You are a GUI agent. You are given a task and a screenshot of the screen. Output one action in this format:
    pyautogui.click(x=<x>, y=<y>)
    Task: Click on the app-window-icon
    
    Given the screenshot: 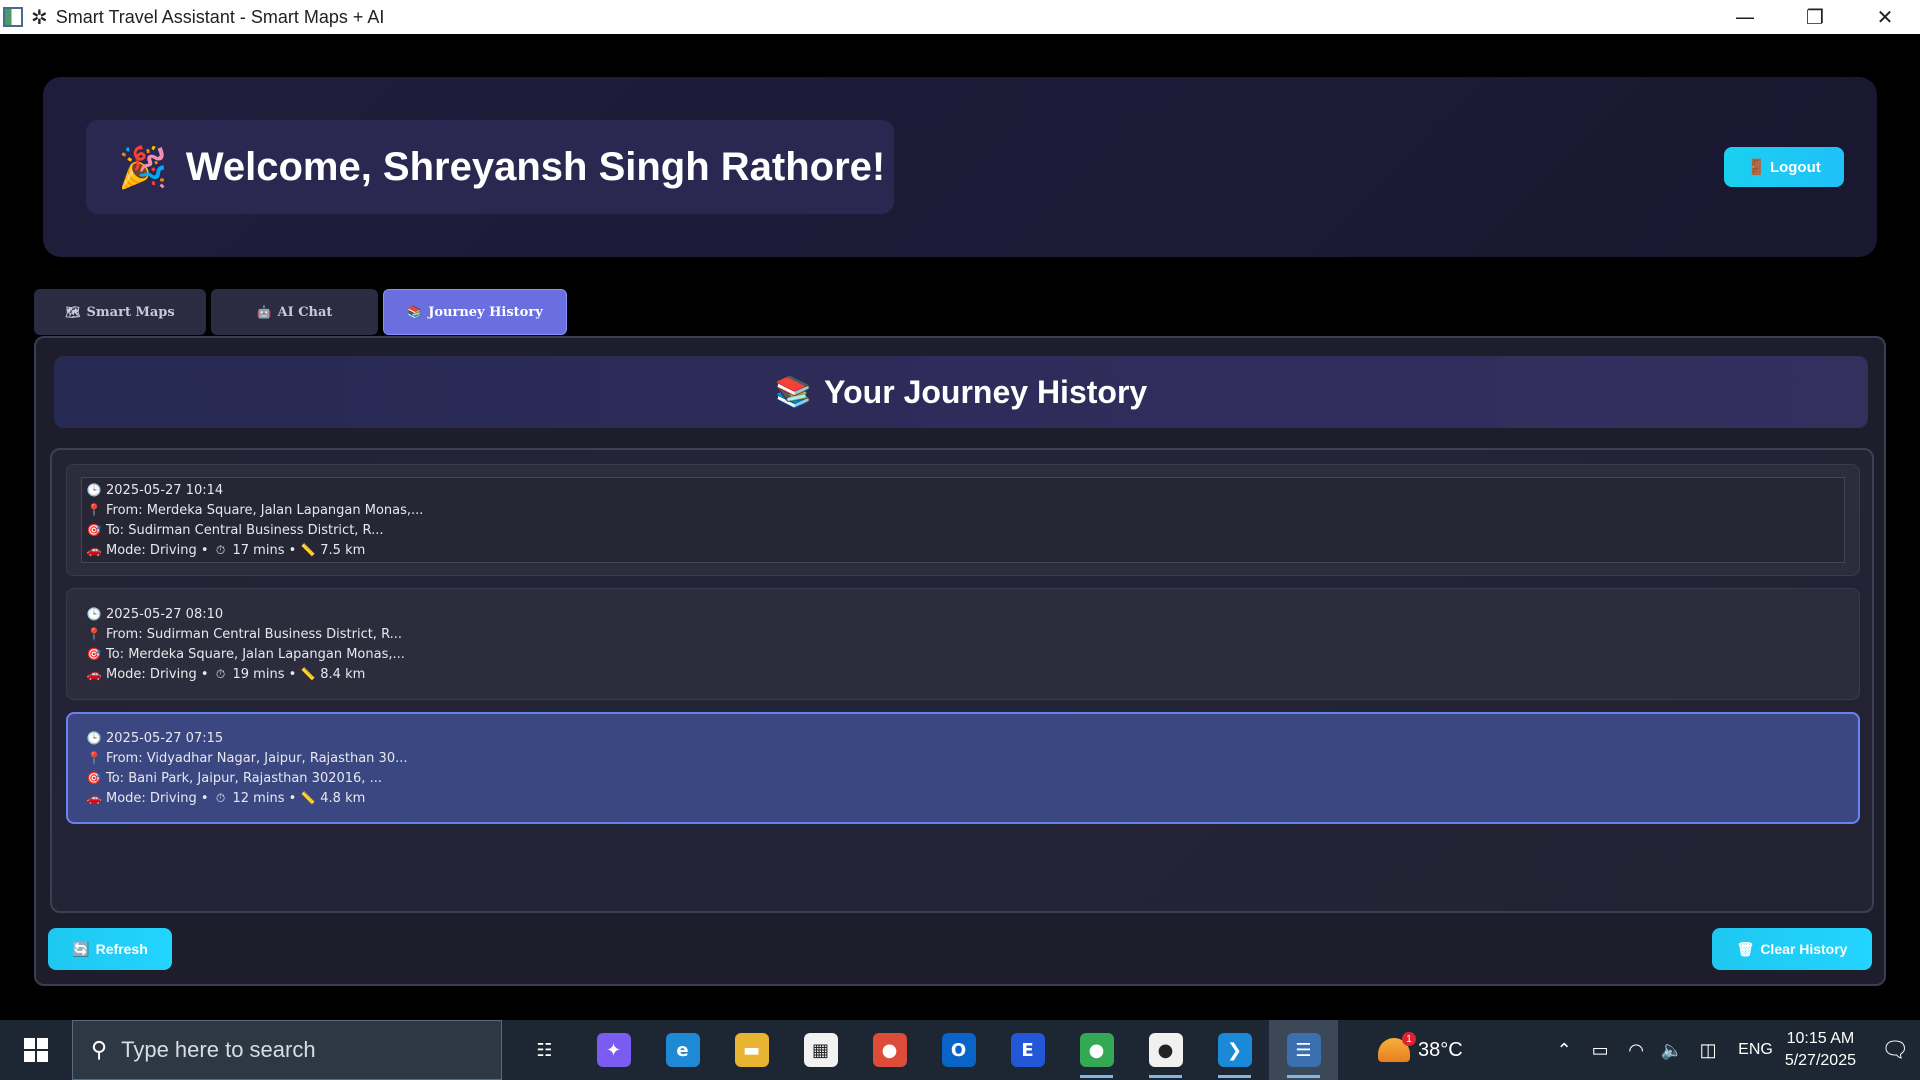 What is the action you would take?
    pyautogui.click(x=13, y=17)
    